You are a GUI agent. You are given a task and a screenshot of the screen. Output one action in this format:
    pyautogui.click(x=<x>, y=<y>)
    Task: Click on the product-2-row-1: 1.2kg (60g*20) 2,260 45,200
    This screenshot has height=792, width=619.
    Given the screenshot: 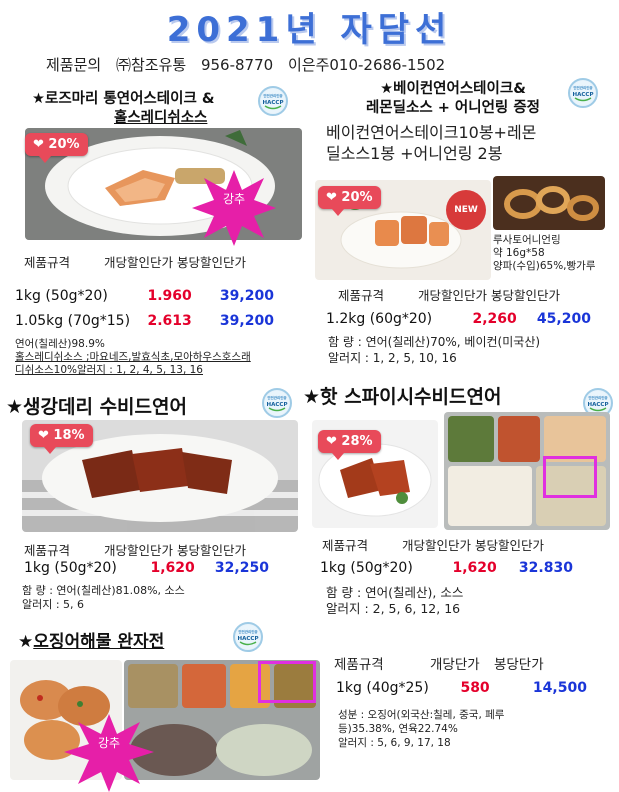 What is the action you would take?
    pyautogui.click(x=458, y=319)
    